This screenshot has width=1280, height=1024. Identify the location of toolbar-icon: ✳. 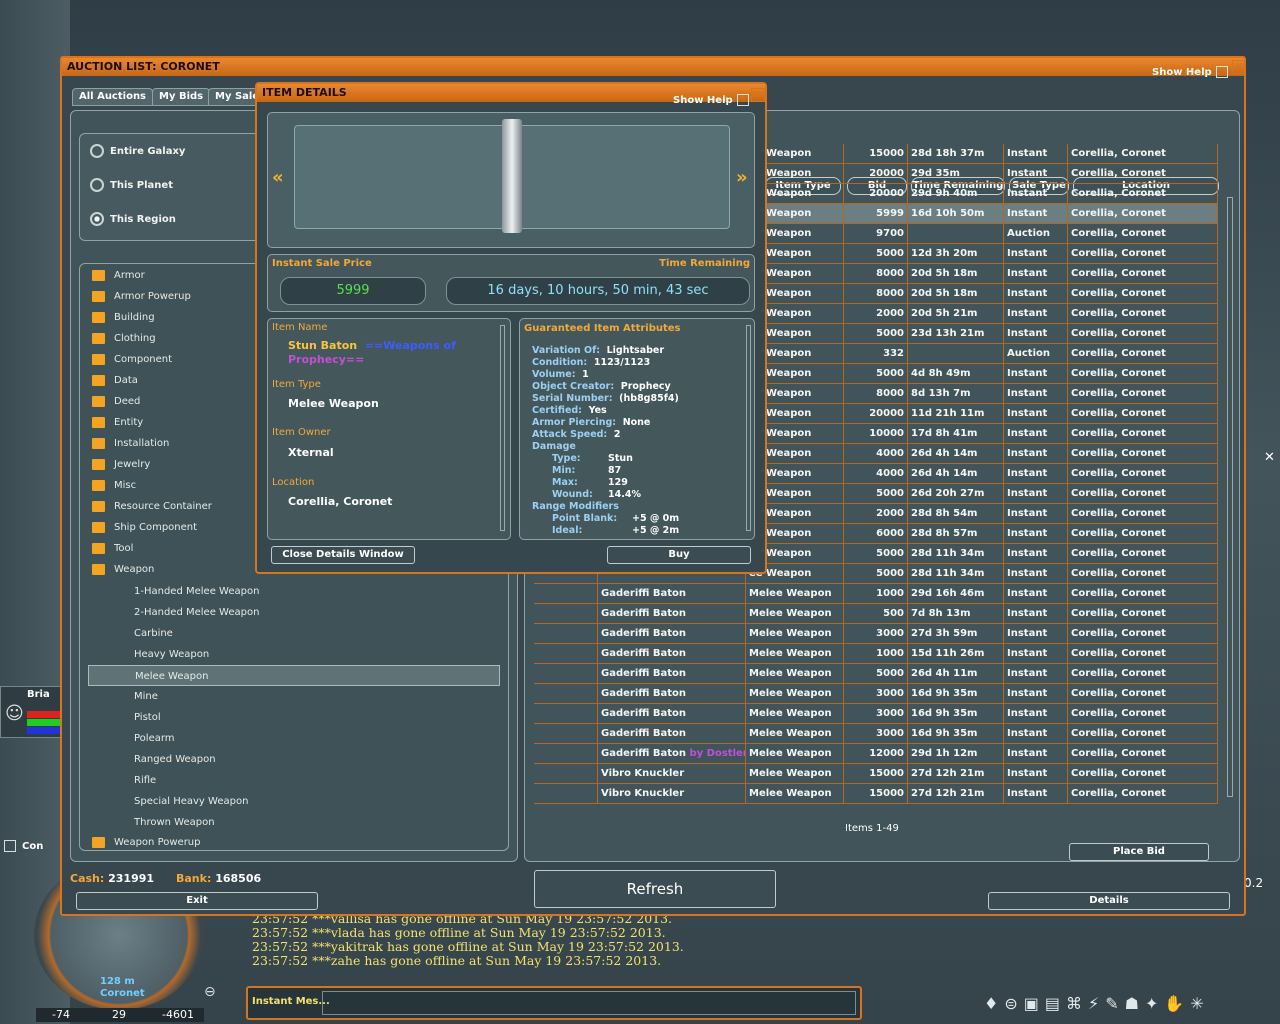
(1199, 1003).